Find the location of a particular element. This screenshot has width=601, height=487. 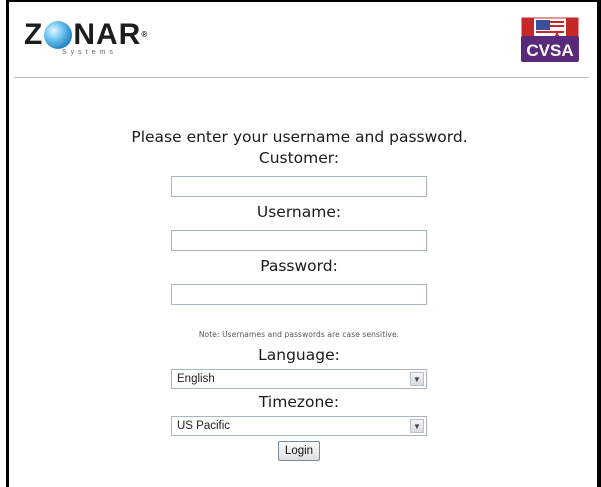

zonar-logo: Z NAR ® Systems is located at coordinates (86, 37).